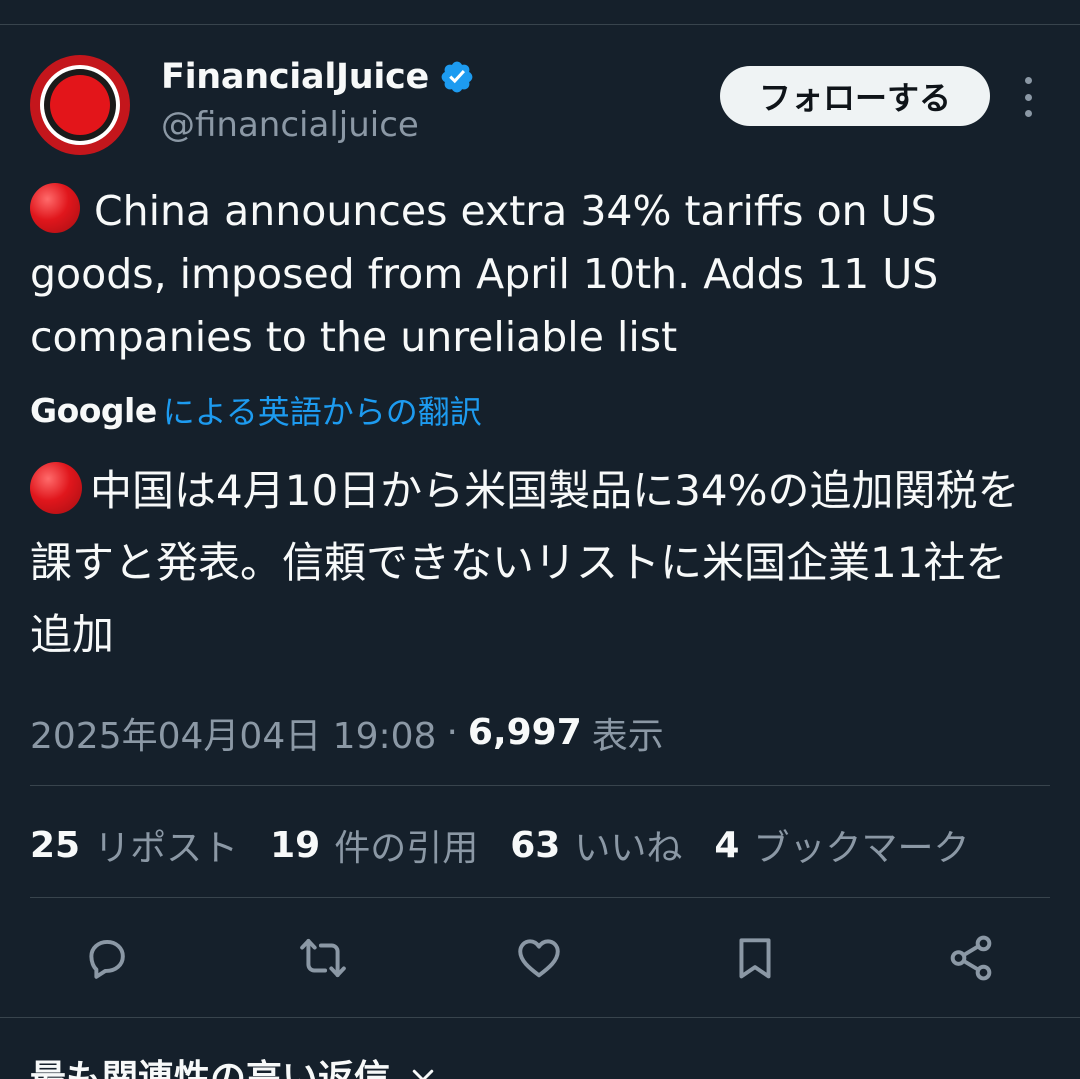 The image size is (1080, 1079). What do you see at coordinates (627, 736) in the screenshot?
I see `views-label: 表示` at bounding box center [627, 736].